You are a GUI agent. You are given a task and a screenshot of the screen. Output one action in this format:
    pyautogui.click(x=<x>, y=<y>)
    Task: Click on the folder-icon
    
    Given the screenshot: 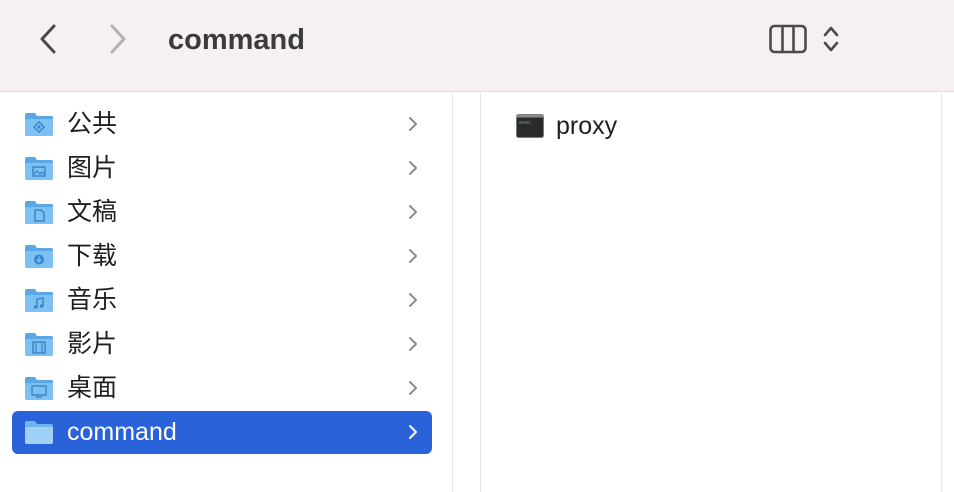 What is the action you would take?
    pyautogui.click(x=39, y=432)
    